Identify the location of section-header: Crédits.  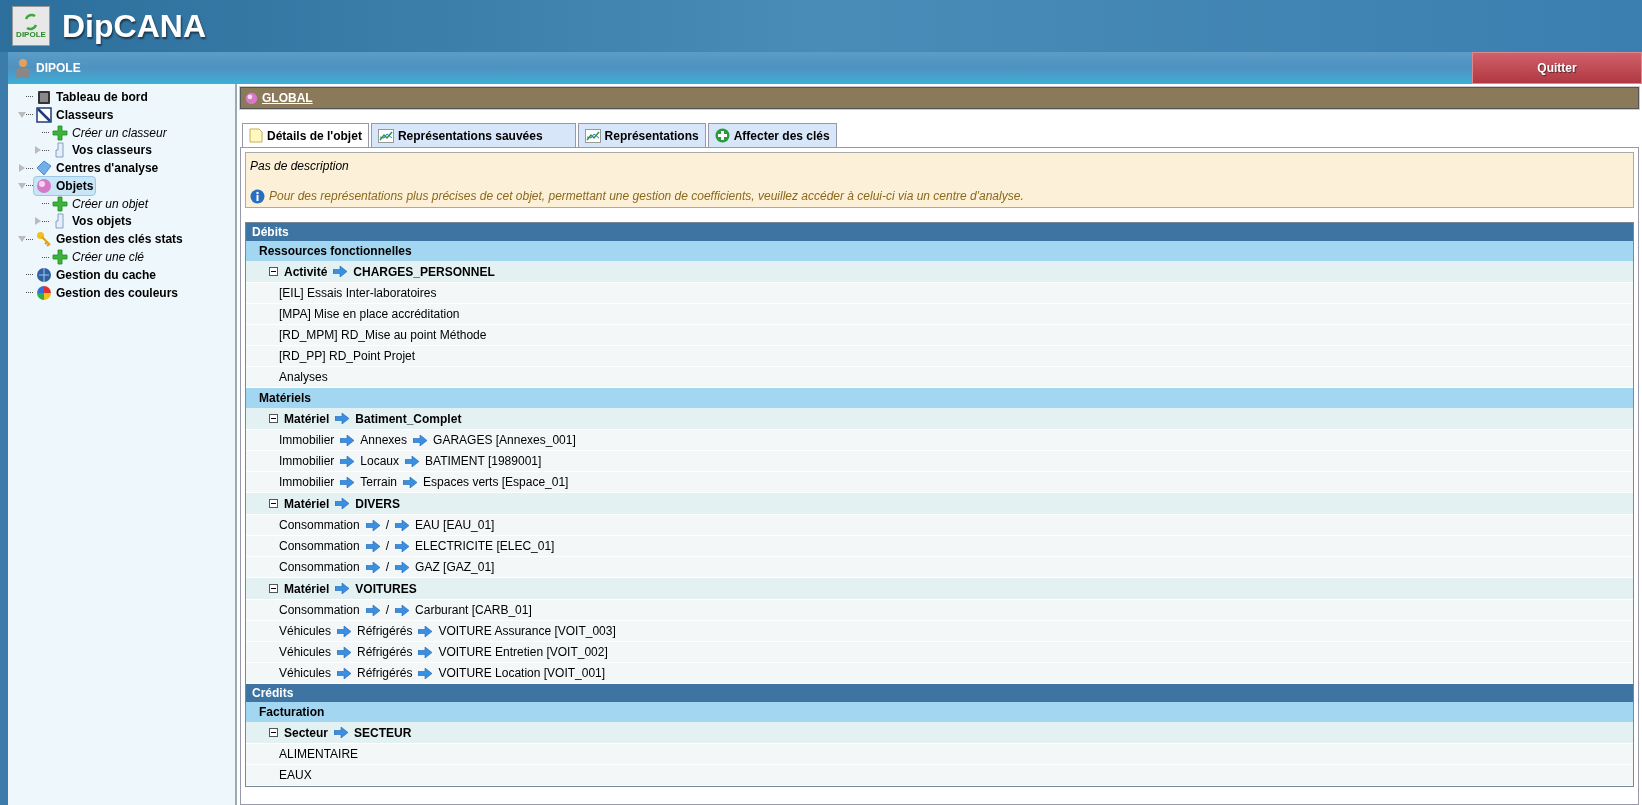
(939, 693).